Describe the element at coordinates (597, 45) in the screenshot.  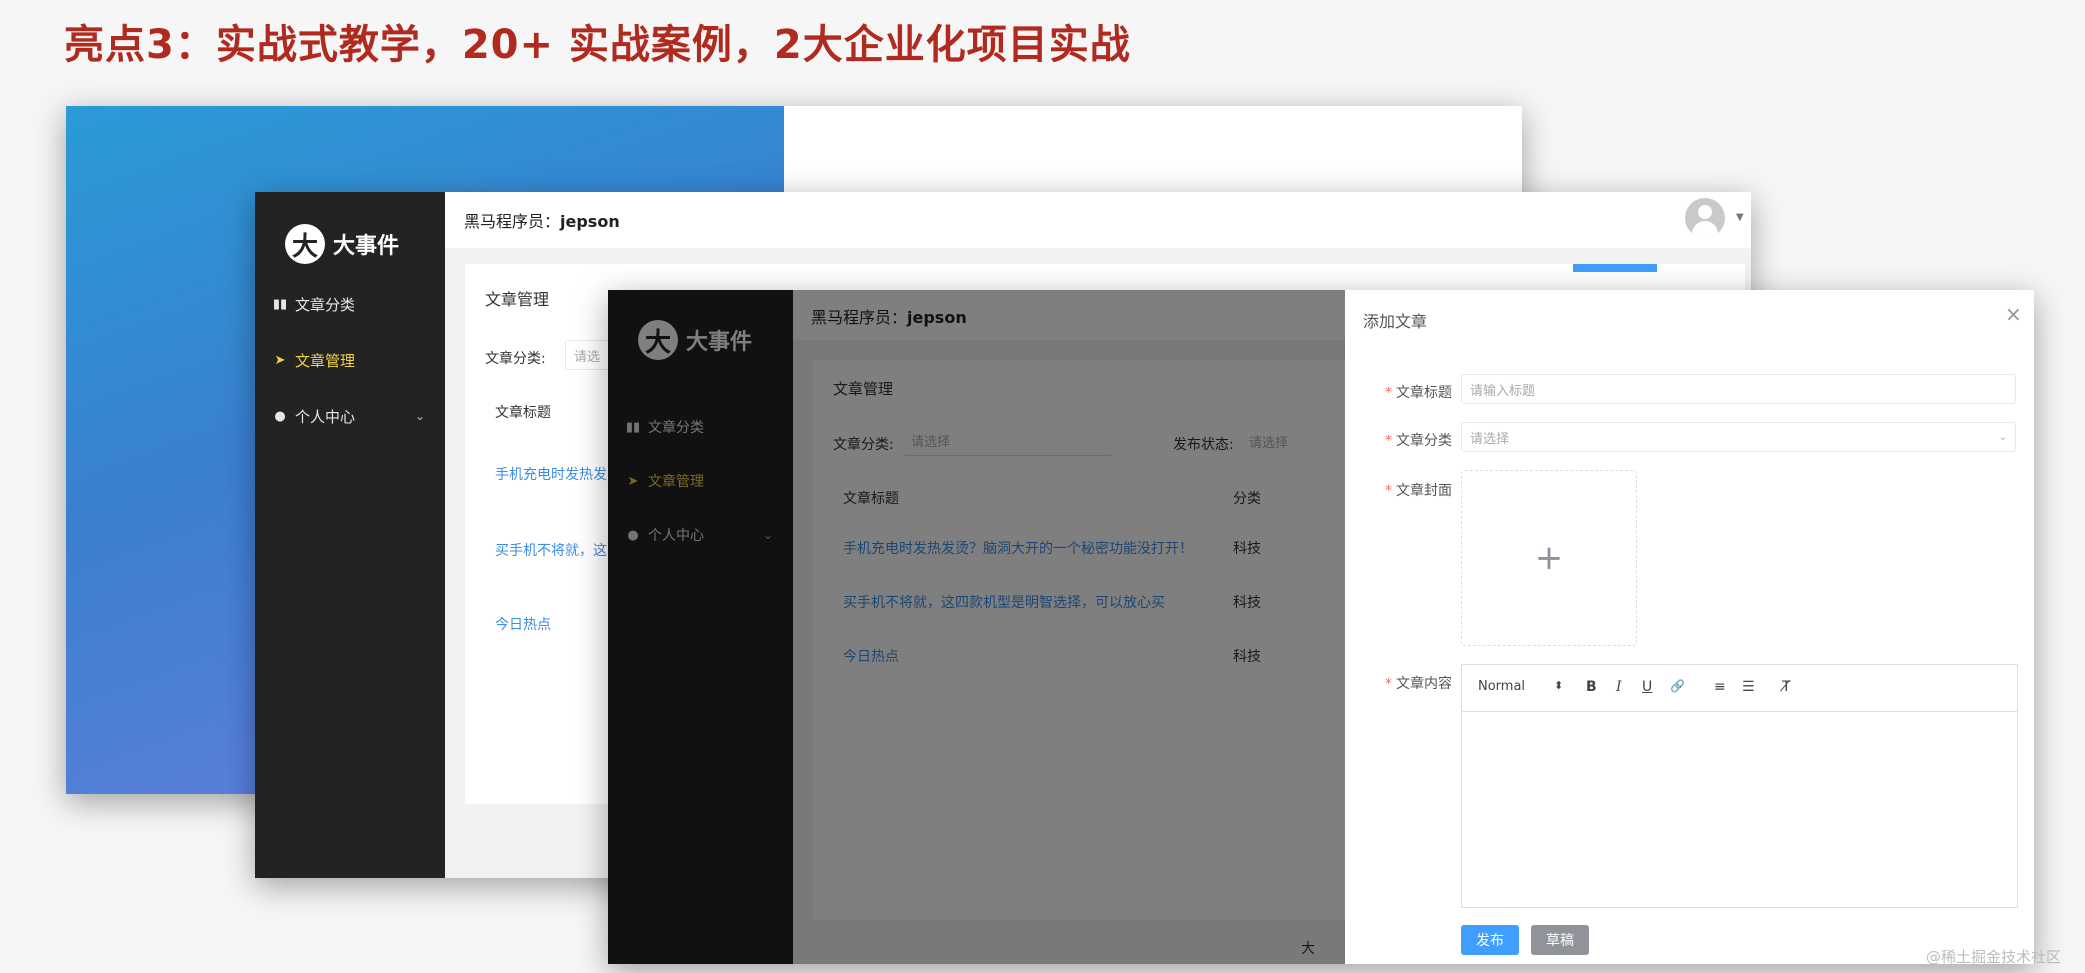
I see `slide-title: 亮点3：实战式教学，20+ 实战案例，2大企业化项目实战` at that location.